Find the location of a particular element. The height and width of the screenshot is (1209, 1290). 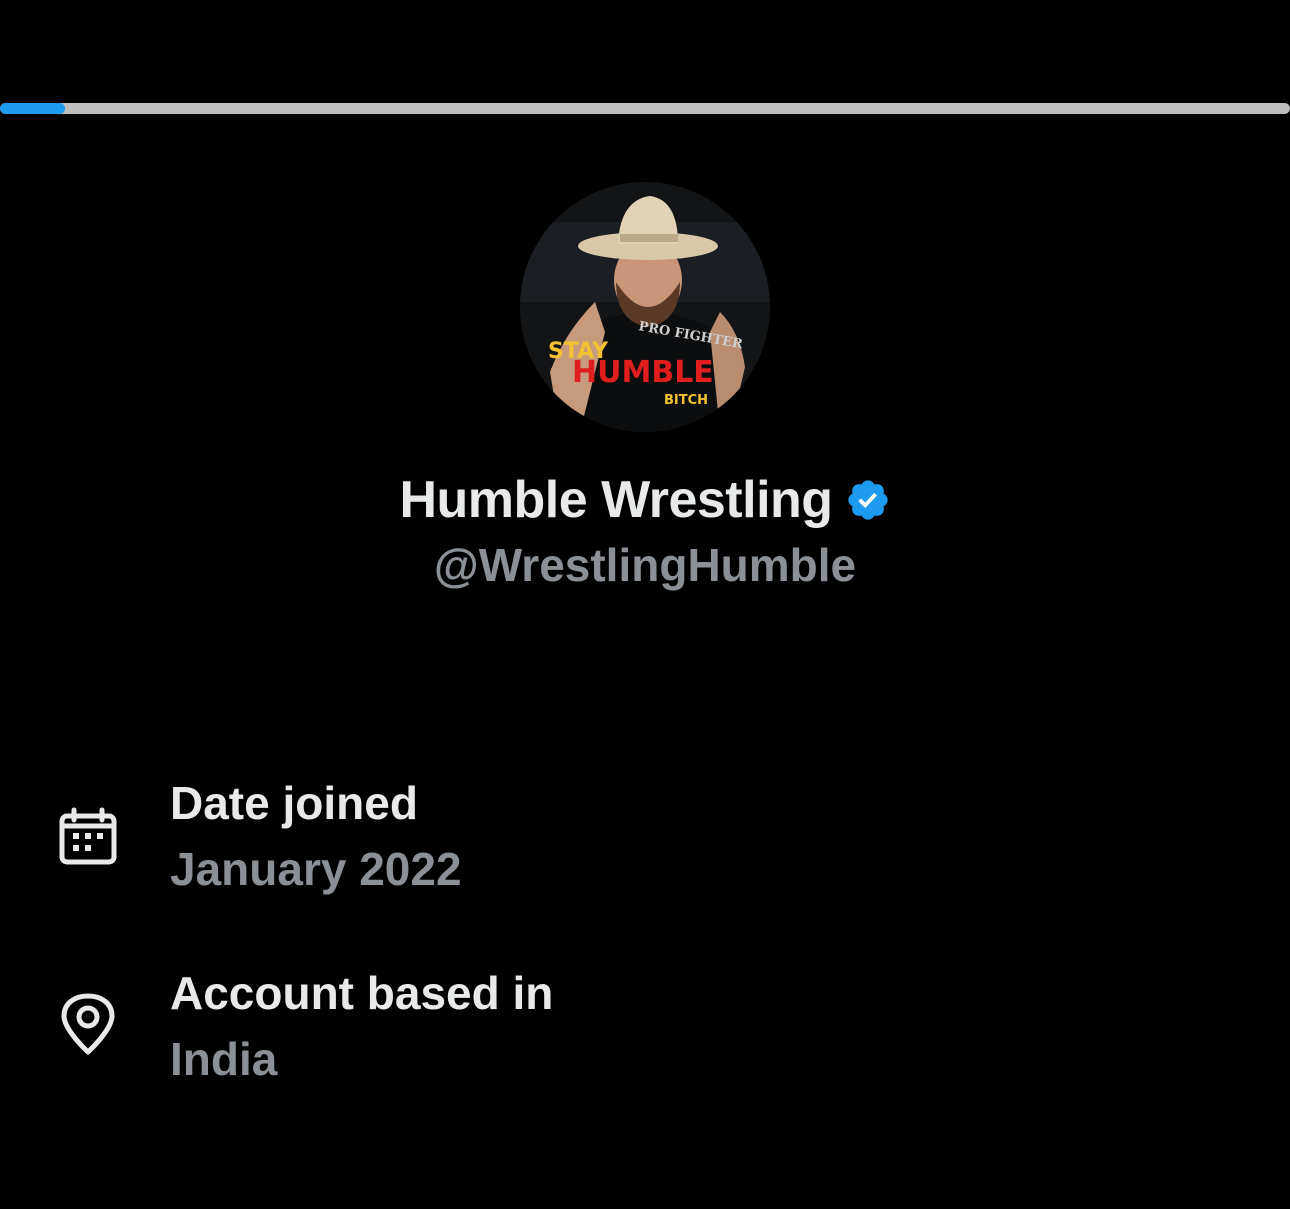

display-name: Humble Wrestling is located at coordinates (616, 500).